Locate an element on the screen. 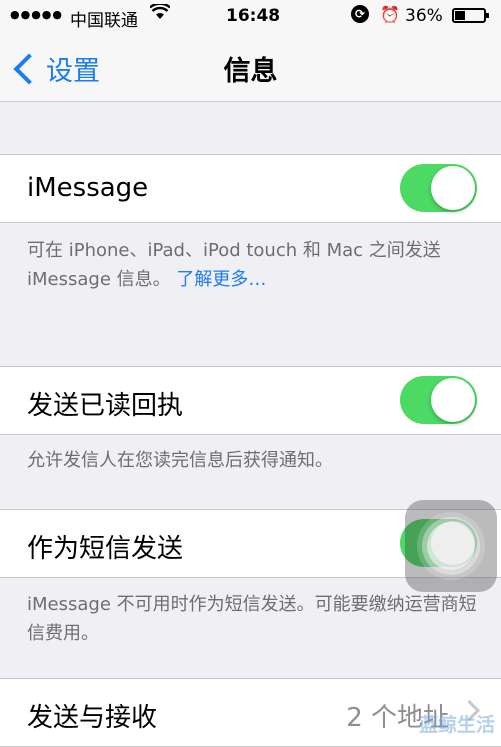 The width and height of the screenshot is (501, 747). imessage-group: iMessage is located at coordinates (250, 188).